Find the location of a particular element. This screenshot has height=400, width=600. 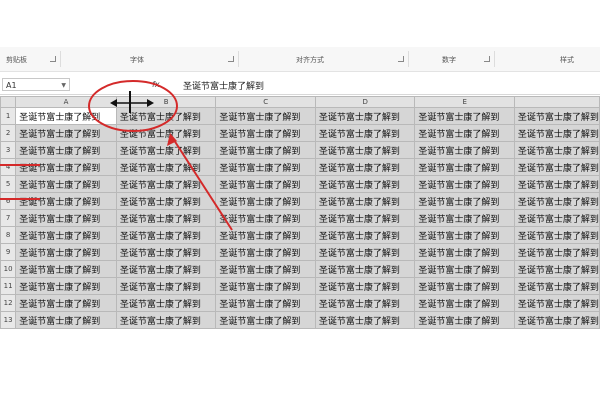

ribbon-group-font: 字体 is located at coordinates (137, 60).